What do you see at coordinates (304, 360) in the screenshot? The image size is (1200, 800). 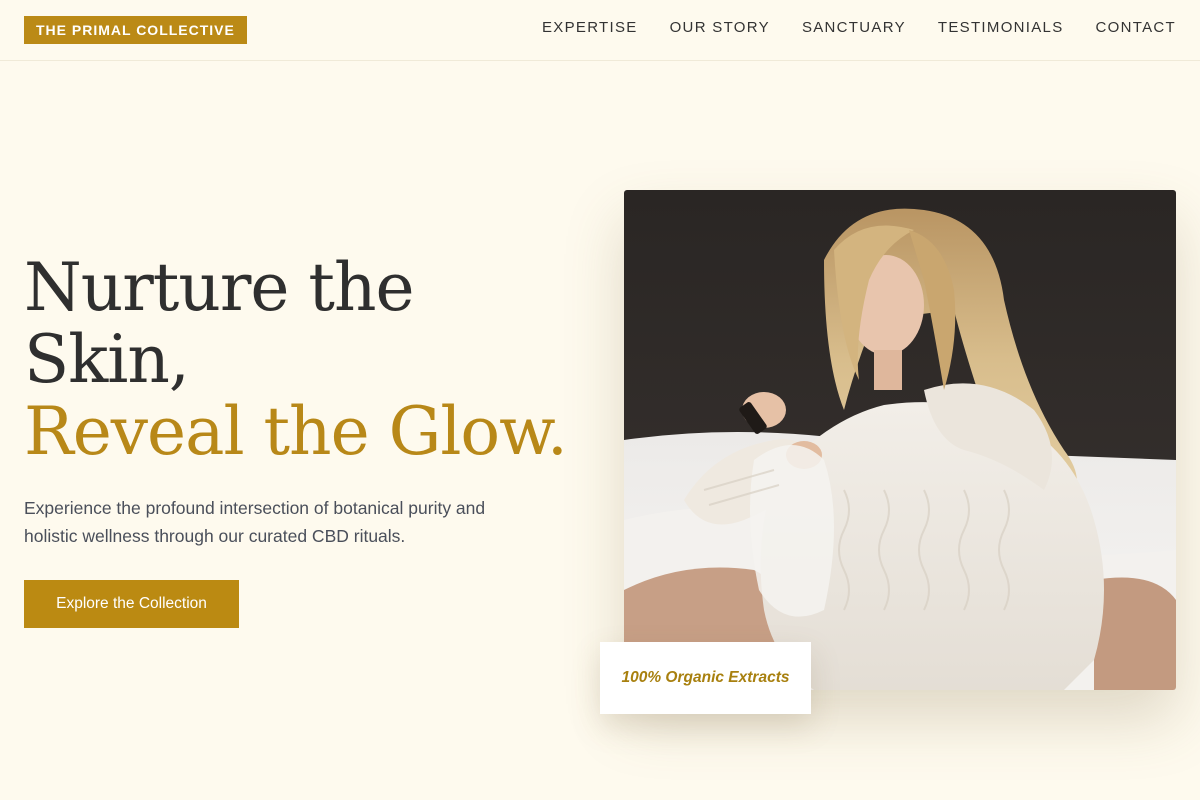 I see `hero-headline: Nurture the Skin, Reveal the Glow.` at bounding box center [304, 360].